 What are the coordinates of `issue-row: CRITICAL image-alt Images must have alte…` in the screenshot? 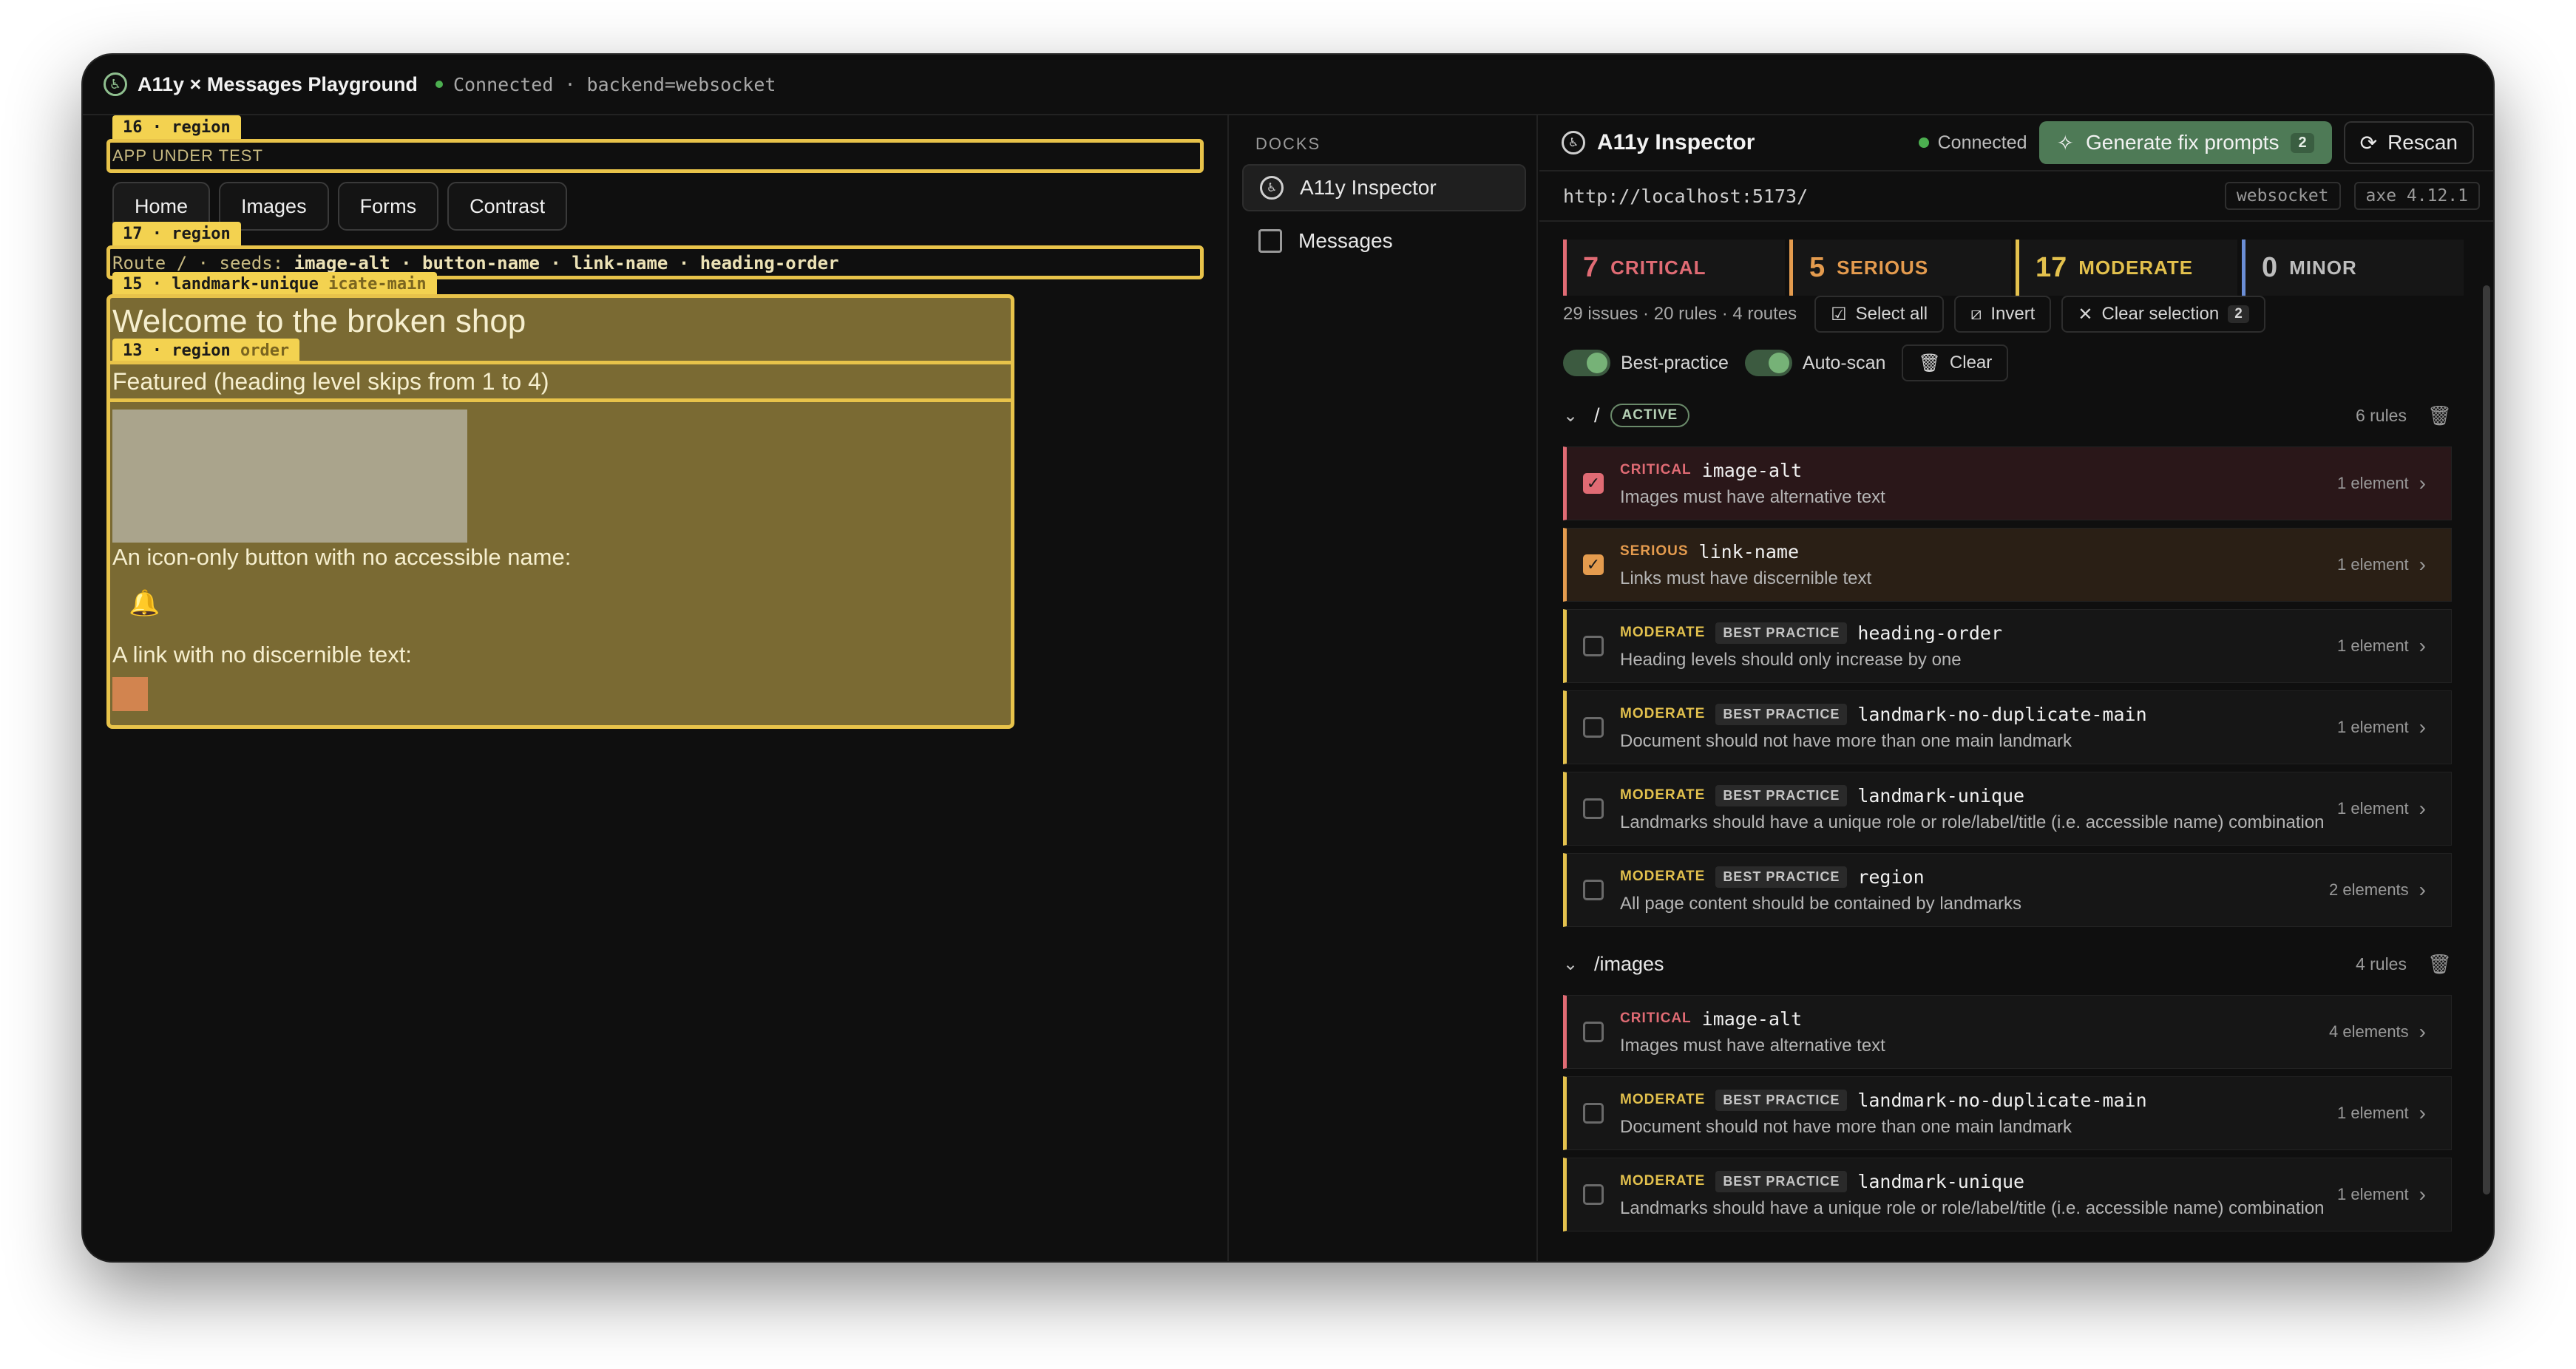 It's located at (2007, 1032).